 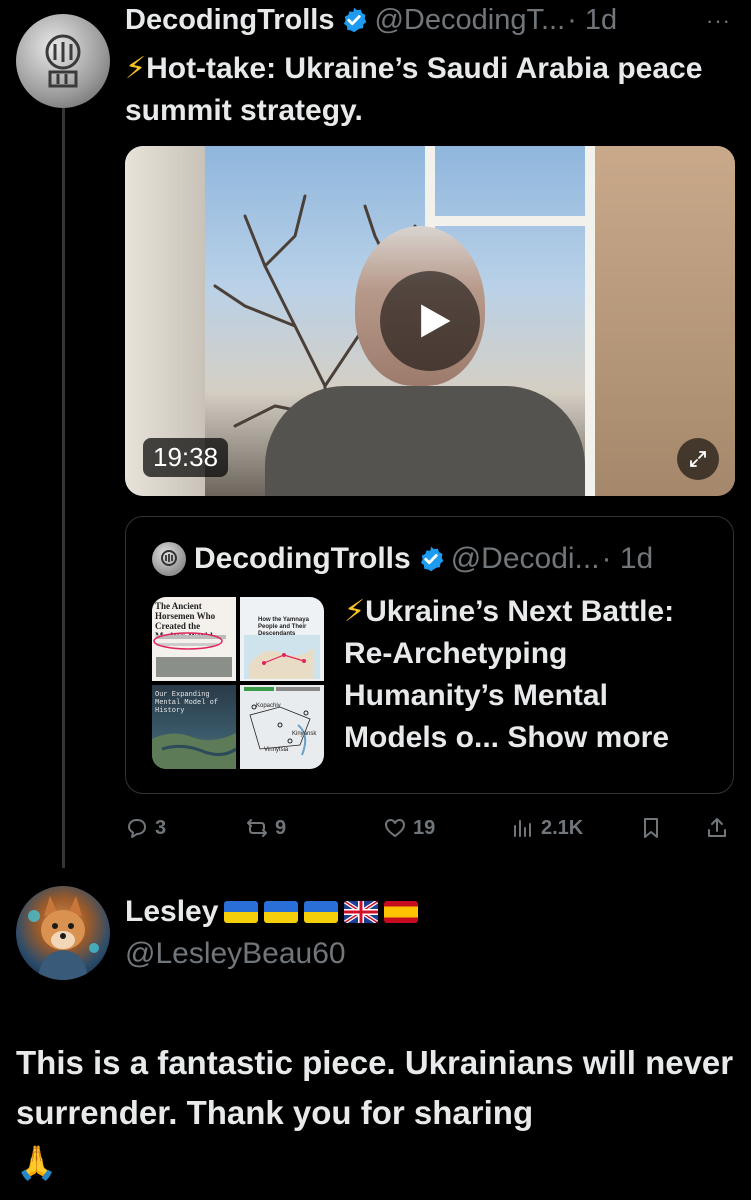 I want to click on quoted-author-name: DecodingTrolls, so click(x=302, y=558).